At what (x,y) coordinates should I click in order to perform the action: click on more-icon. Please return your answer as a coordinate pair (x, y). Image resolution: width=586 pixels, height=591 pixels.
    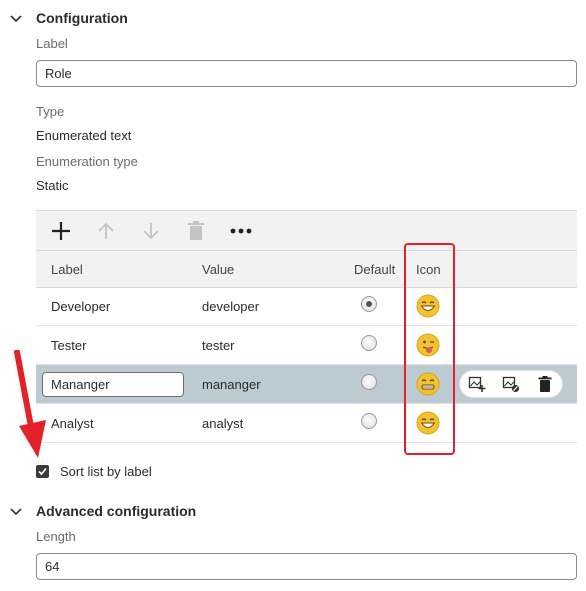
    Looking at the image, I should click on (241, 231).